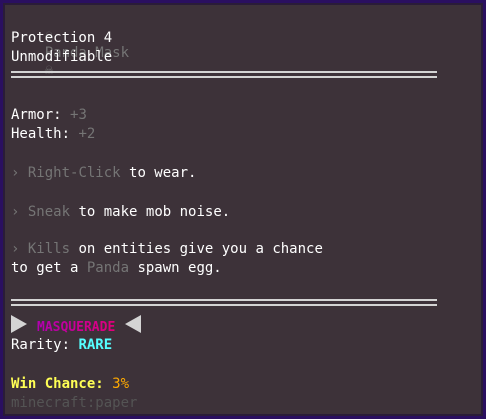 Image resolution: width=486 pixels, height=419 pixels. I want to click on enchant-line: Protection 4, so click(62, 38).